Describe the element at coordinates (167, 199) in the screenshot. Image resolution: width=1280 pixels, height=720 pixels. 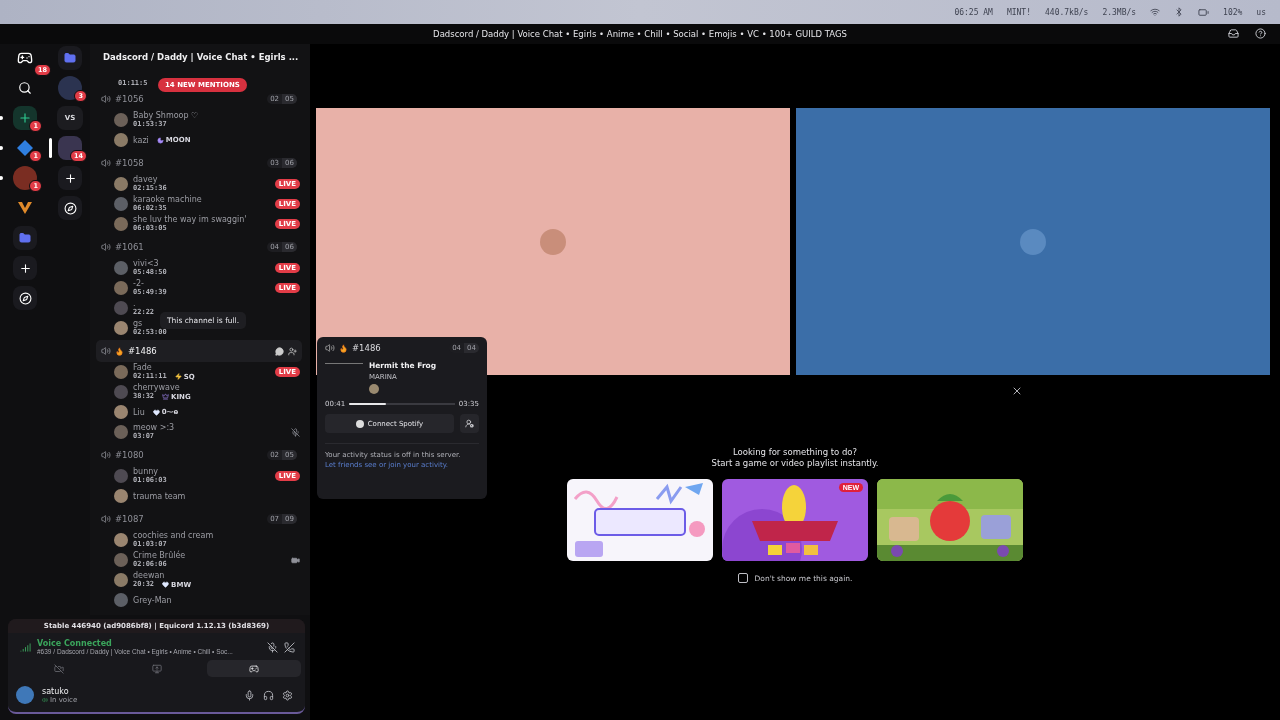
I see `user-name: karaoke machine` at that location.